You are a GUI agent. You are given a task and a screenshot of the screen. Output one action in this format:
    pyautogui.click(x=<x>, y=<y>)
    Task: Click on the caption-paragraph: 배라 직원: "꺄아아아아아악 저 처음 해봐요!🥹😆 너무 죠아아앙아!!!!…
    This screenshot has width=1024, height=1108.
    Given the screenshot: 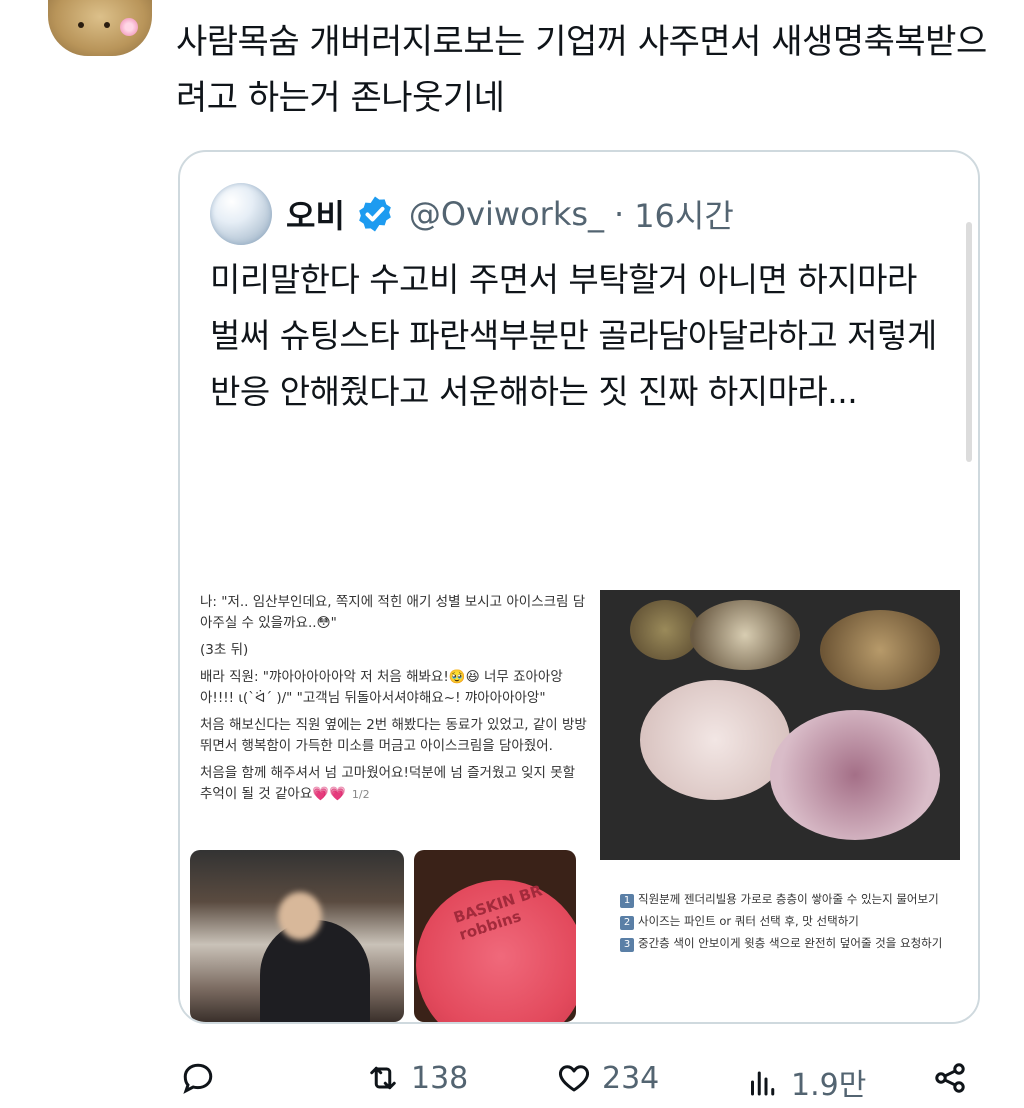 What is the action you would take?
    pyautogui.click(x=381, y=687)
    